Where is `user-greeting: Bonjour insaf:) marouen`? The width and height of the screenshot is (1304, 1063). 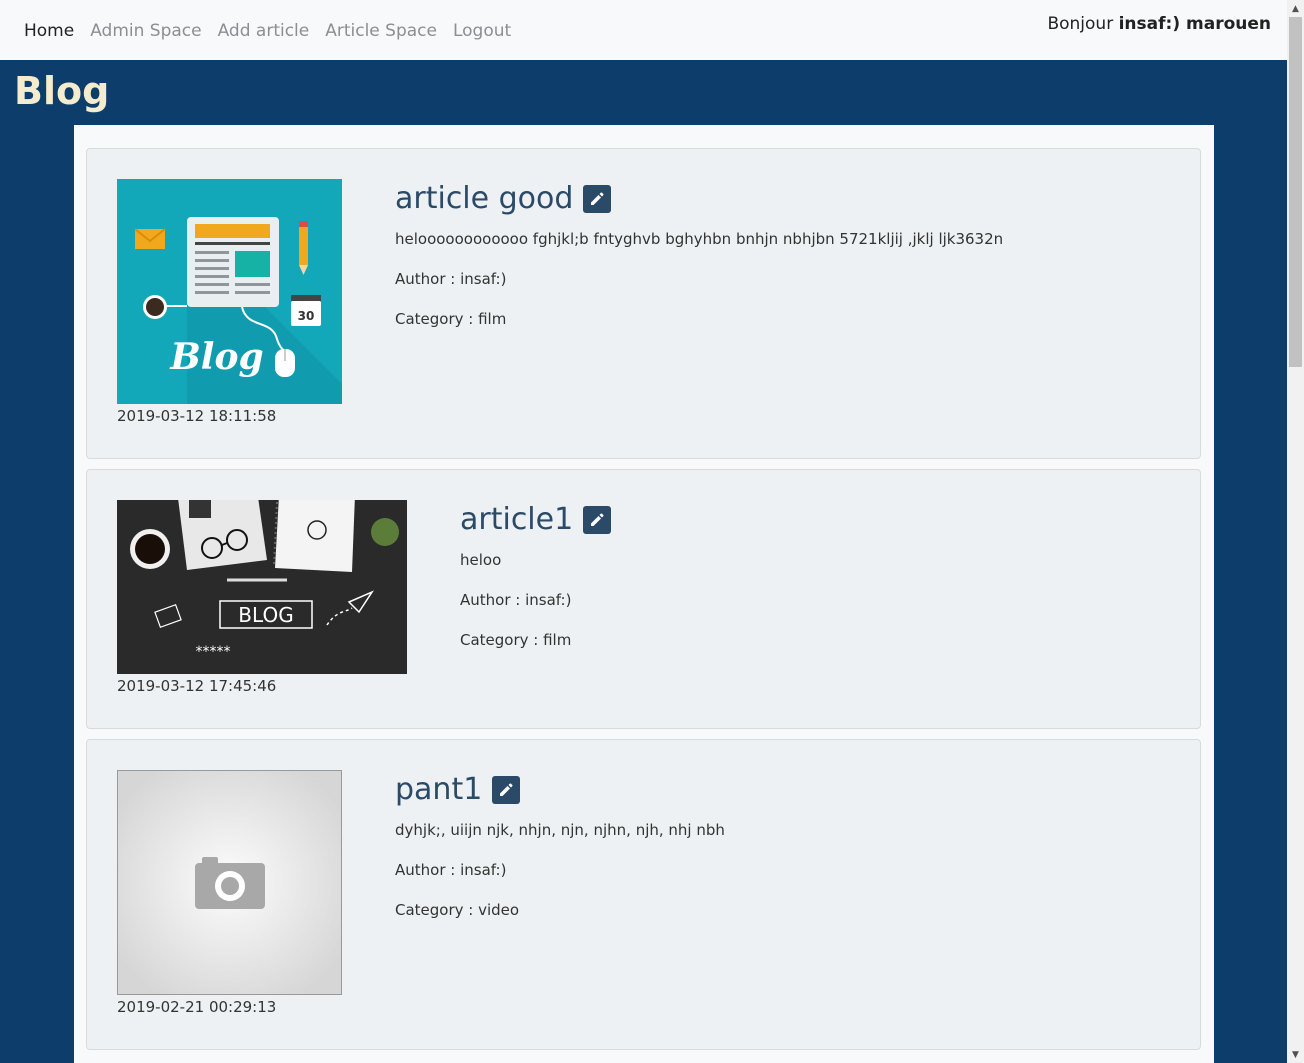
user-greeting: Bonjour insaf:) marouen is located at coordinates (1159, 24).